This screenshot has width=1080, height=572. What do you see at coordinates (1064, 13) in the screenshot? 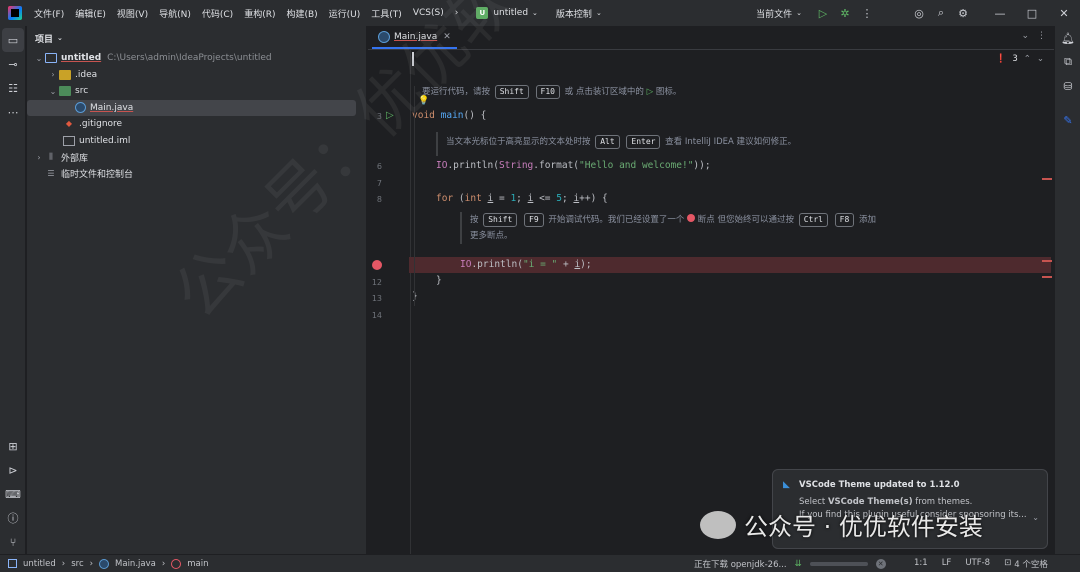
I see `close-window-icon: ✕` at bounding box center [1064, 13].